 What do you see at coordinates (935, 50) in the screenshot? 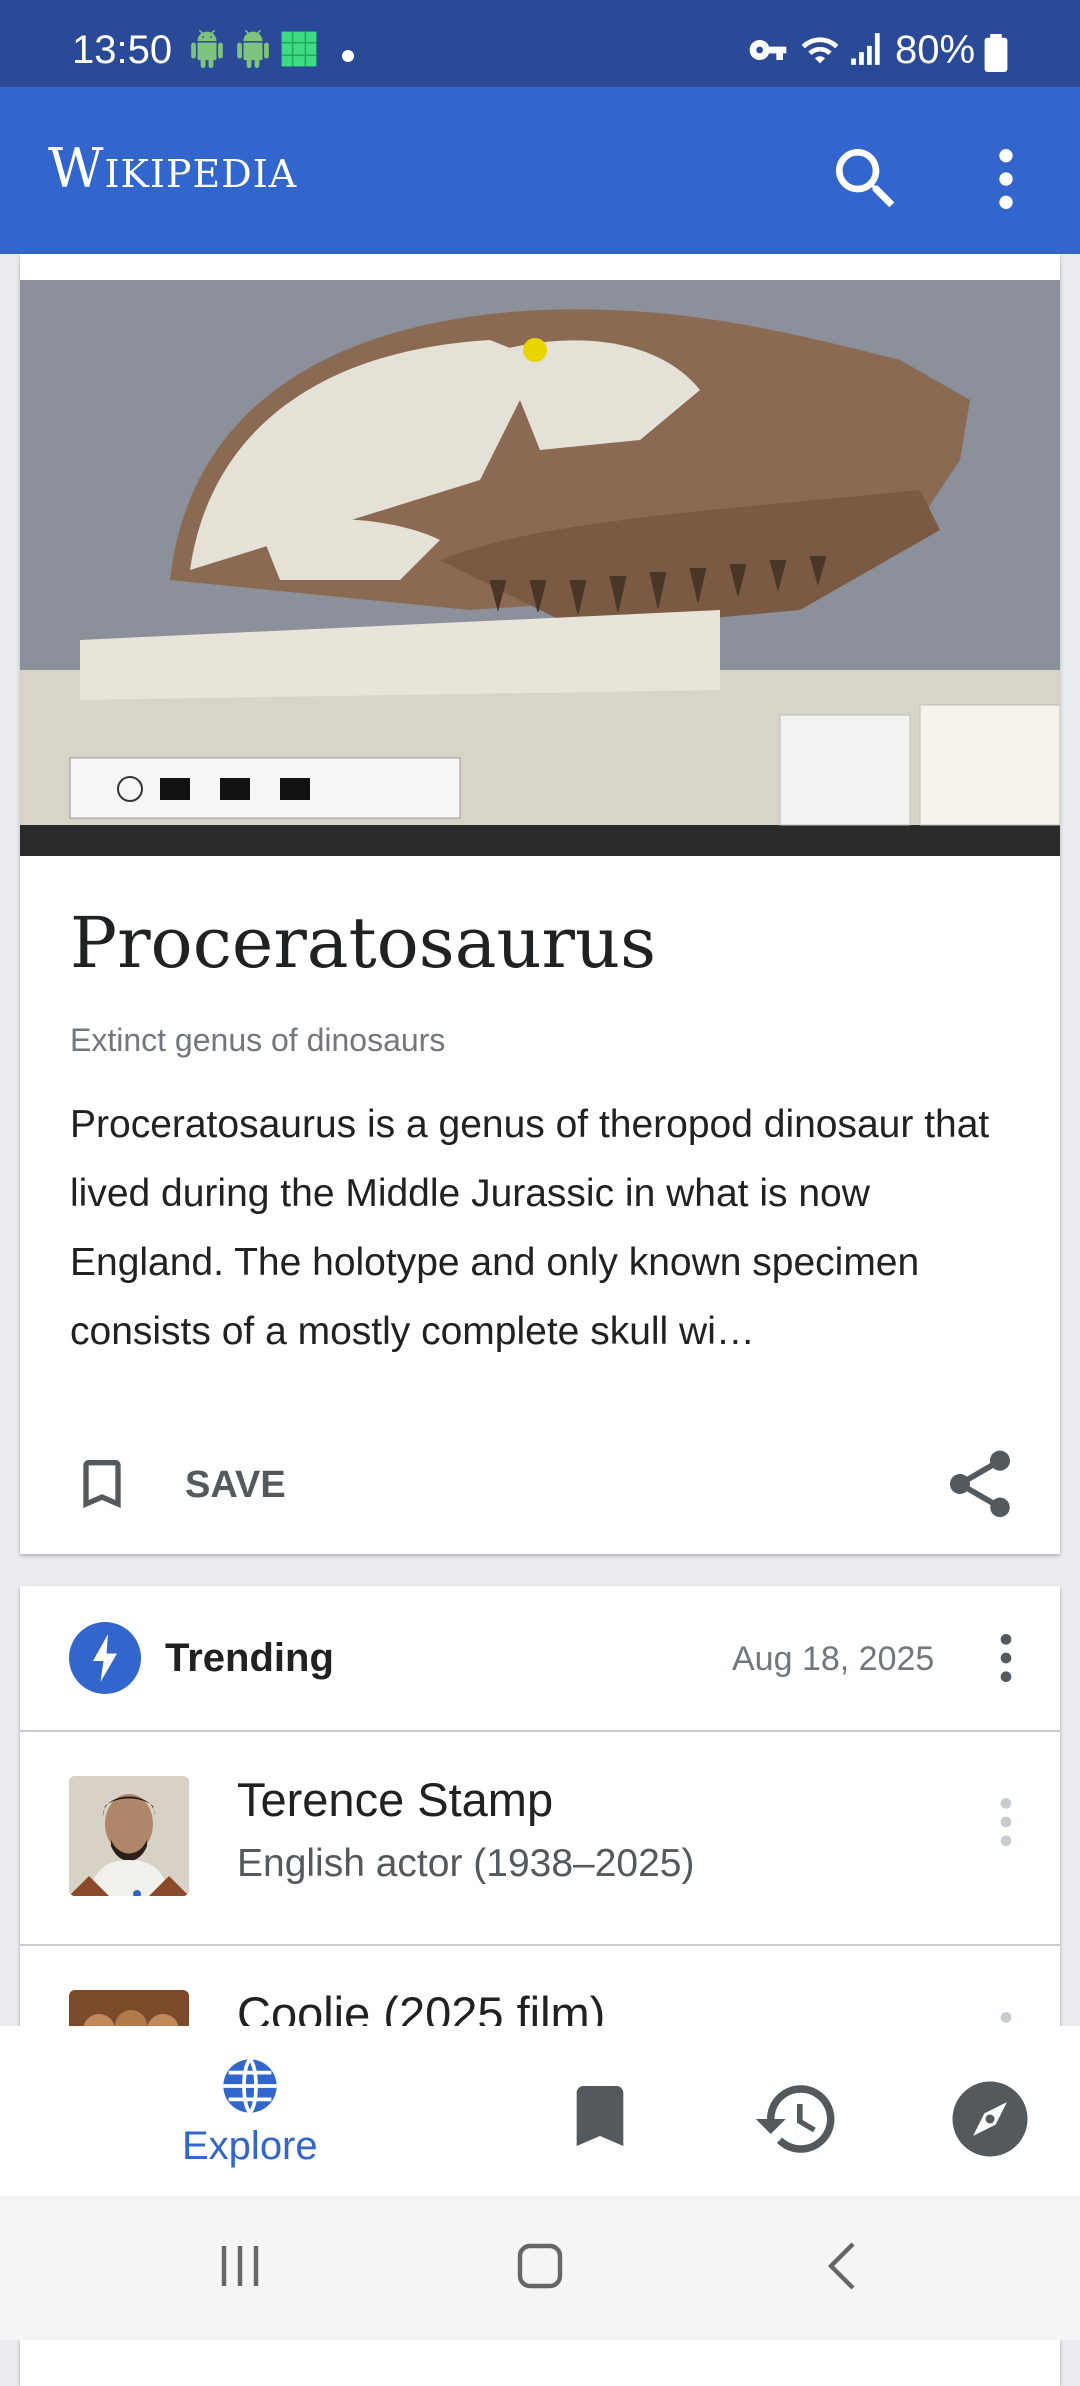
I see `battery-percentage: 80%` at bounding box center [935, 50].